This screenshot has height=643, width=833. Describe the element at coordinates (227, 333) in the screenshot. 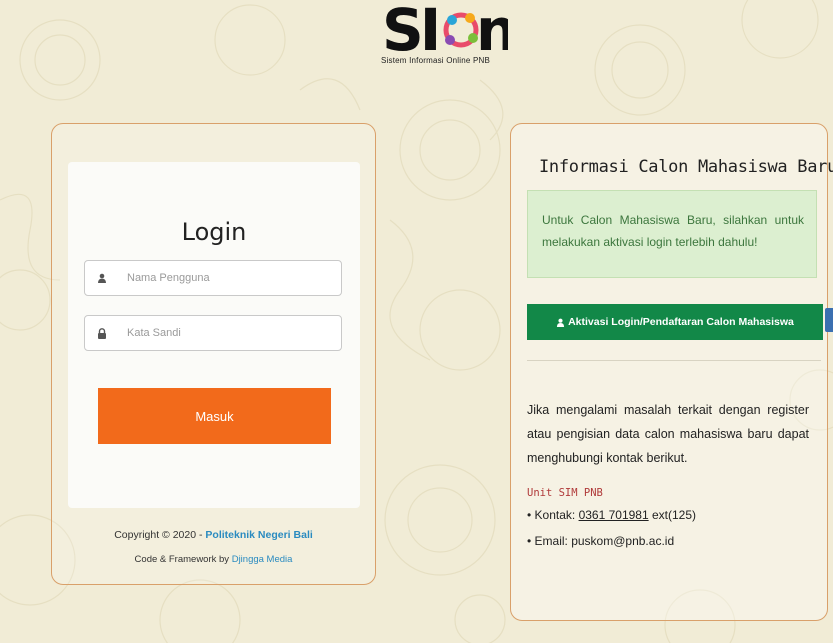

I see `password-input` at that location.